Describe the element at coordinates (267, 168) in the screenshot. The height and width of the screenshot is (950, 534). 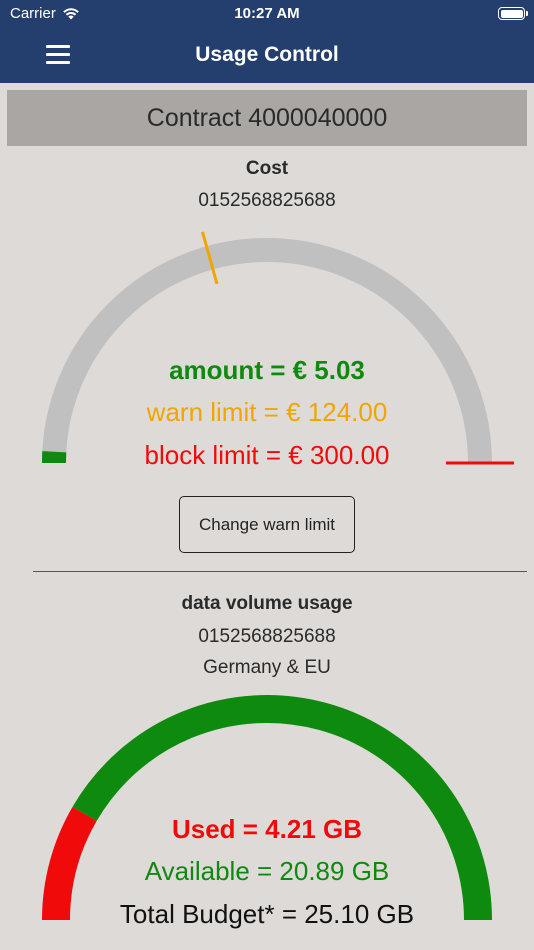
I see `cost-title: Cost` at that location.